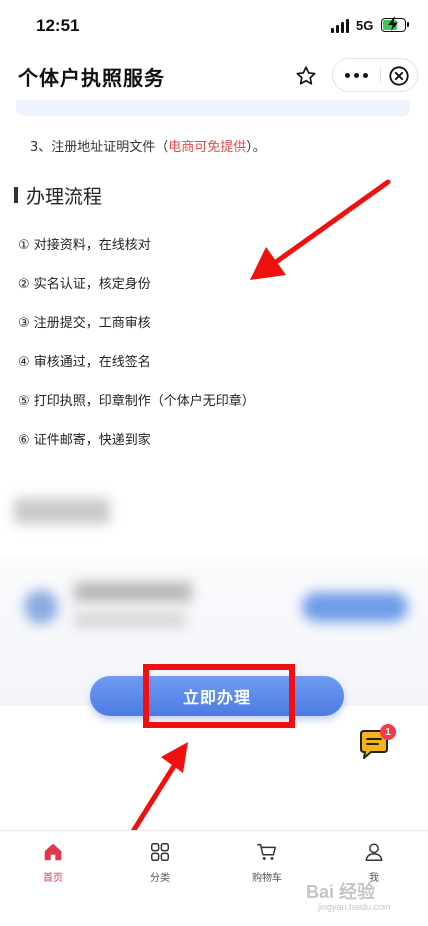 This screenshot has height=926, width=428. Describe the element at coordinates (356, 75) in the screenshot. I see `more-button` at that location.